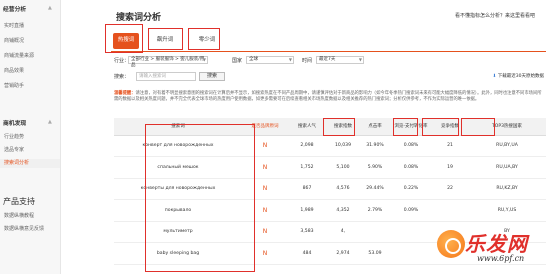  What do you see at coordinates (126, 41) in the screenshot?
I see `tab-hot-words: 热搜词` at bounding box center [126, 41].